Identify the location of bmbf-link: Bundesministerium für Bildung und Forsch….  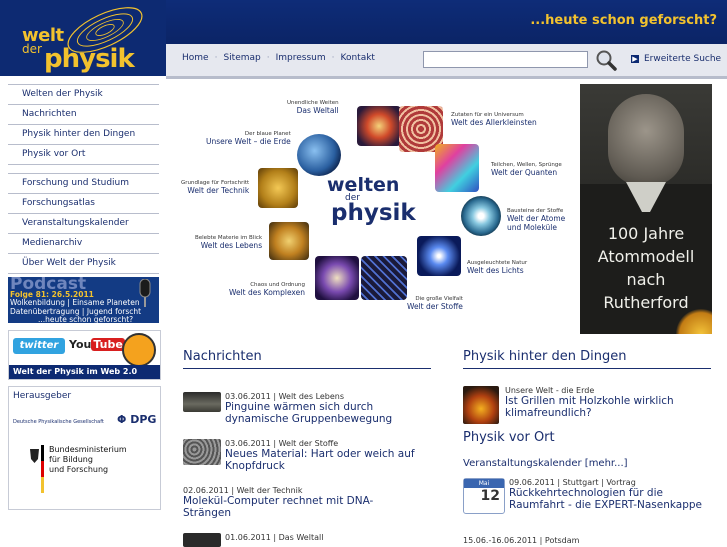
(88, 460).